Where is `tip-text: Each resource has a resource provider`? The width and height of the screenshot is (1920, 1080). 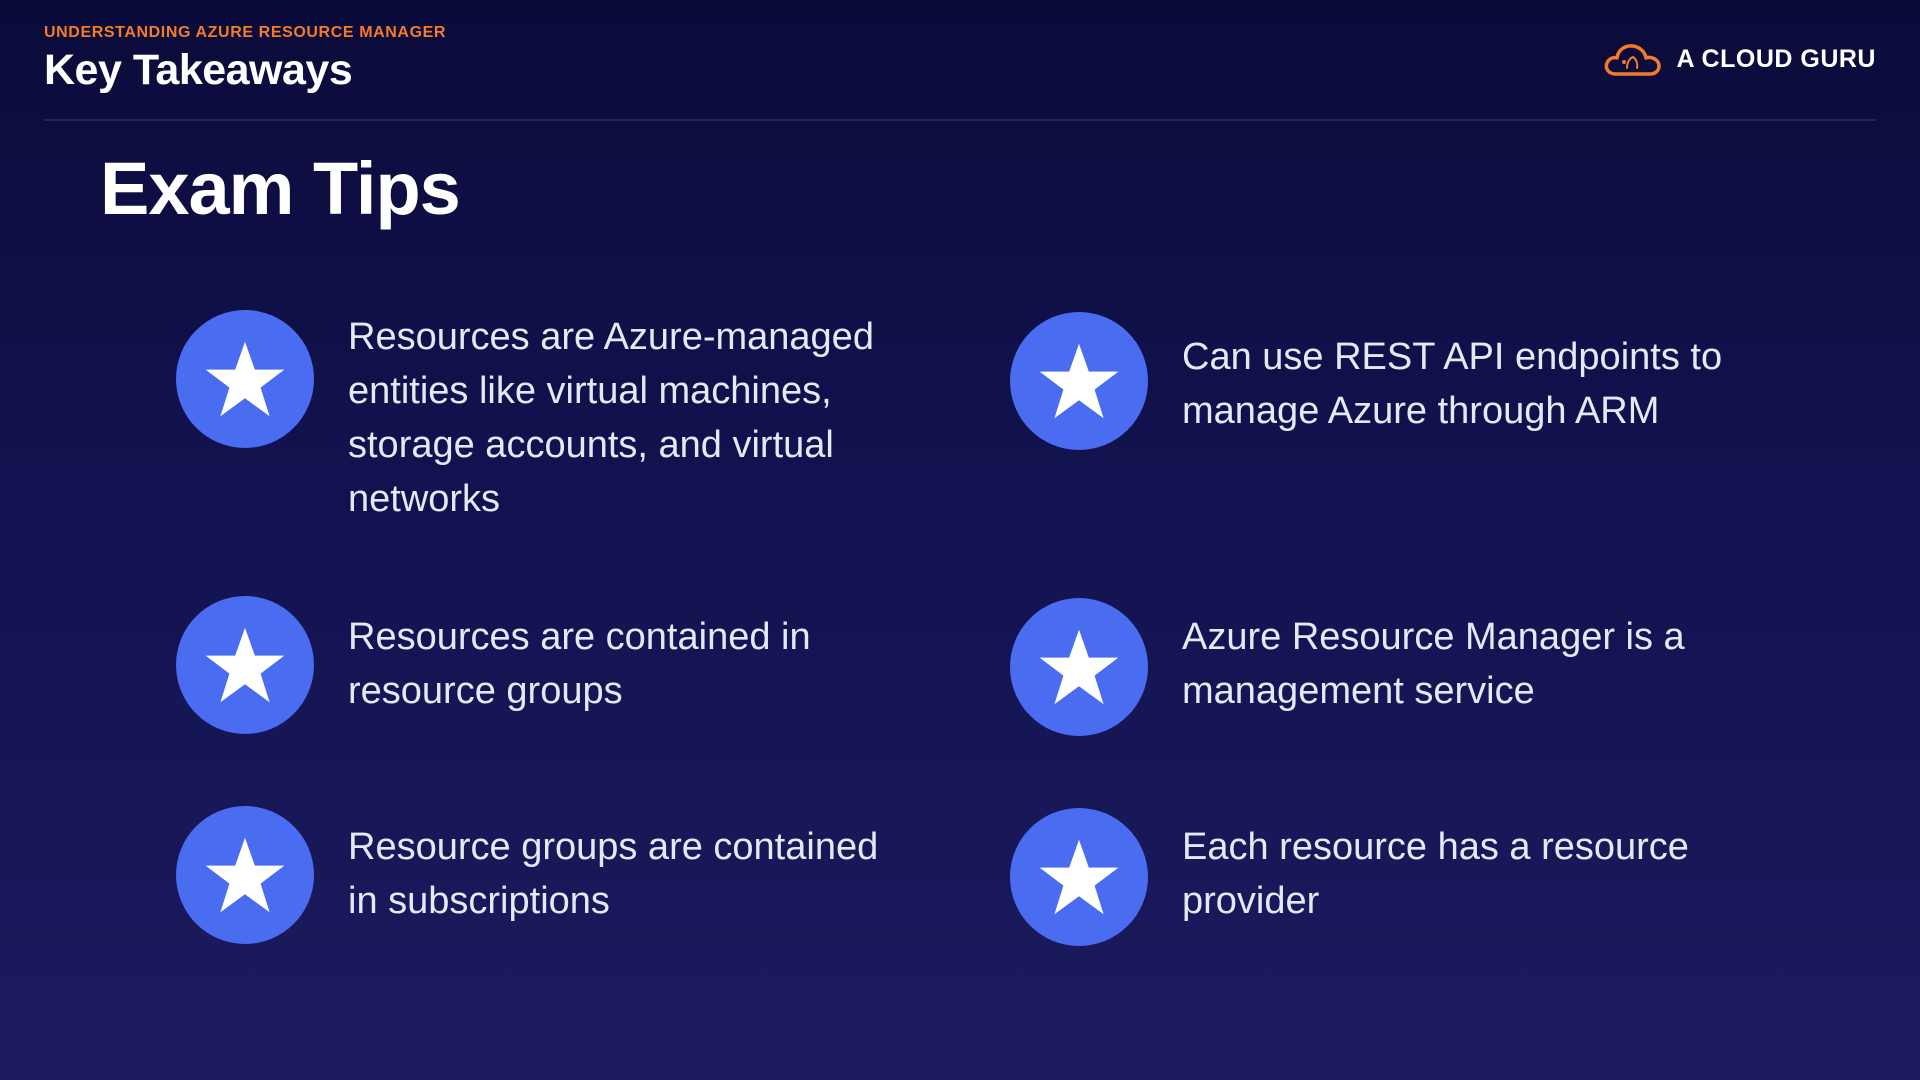
tip-text: Each resource has a resource provider is located at coordinates (1435, 874).